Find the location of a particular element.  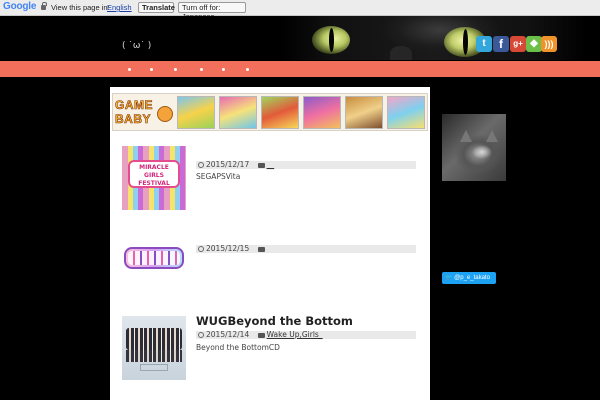

feedly-icon: ◆ is located at coordinates (534, 44).